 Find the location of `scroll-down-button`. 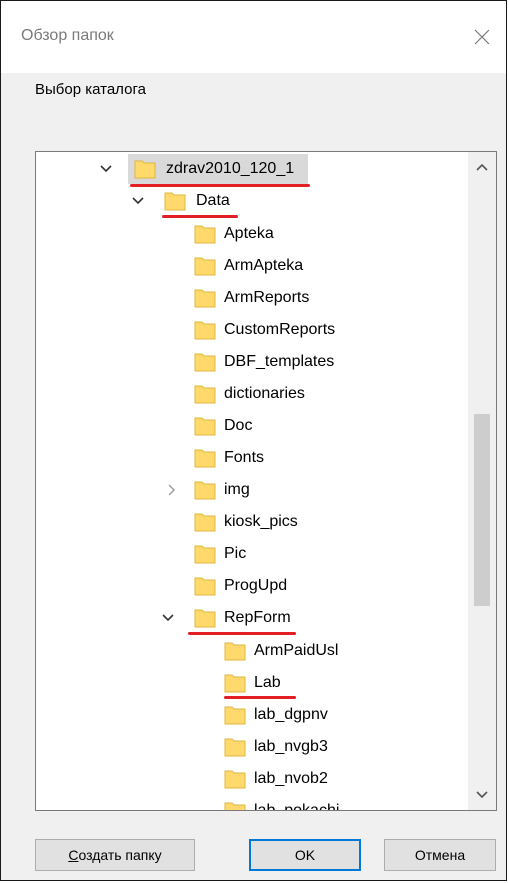

scroll-down-button is located at coordinates (482, 795).